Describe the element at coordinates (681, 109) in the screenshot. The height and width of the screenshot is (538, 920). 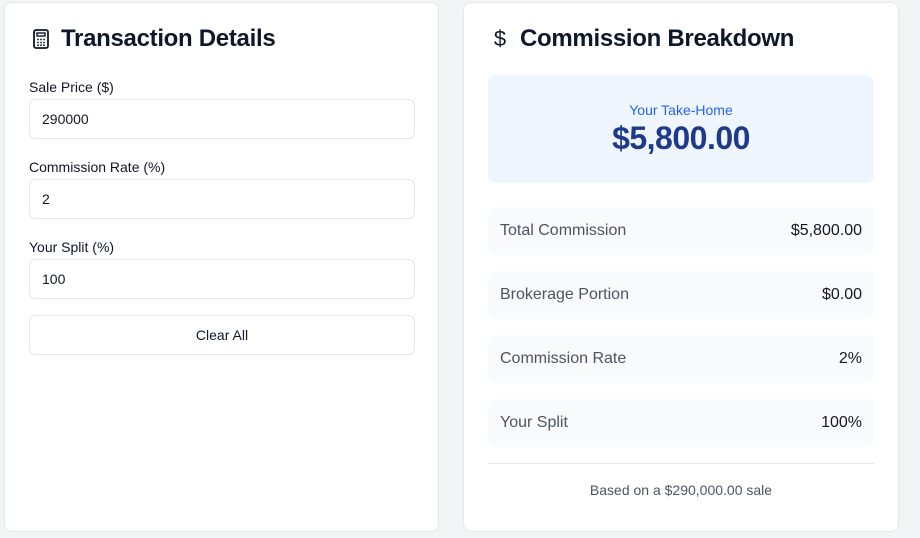
I see `take-home-label: Your Take-Home` at that location.